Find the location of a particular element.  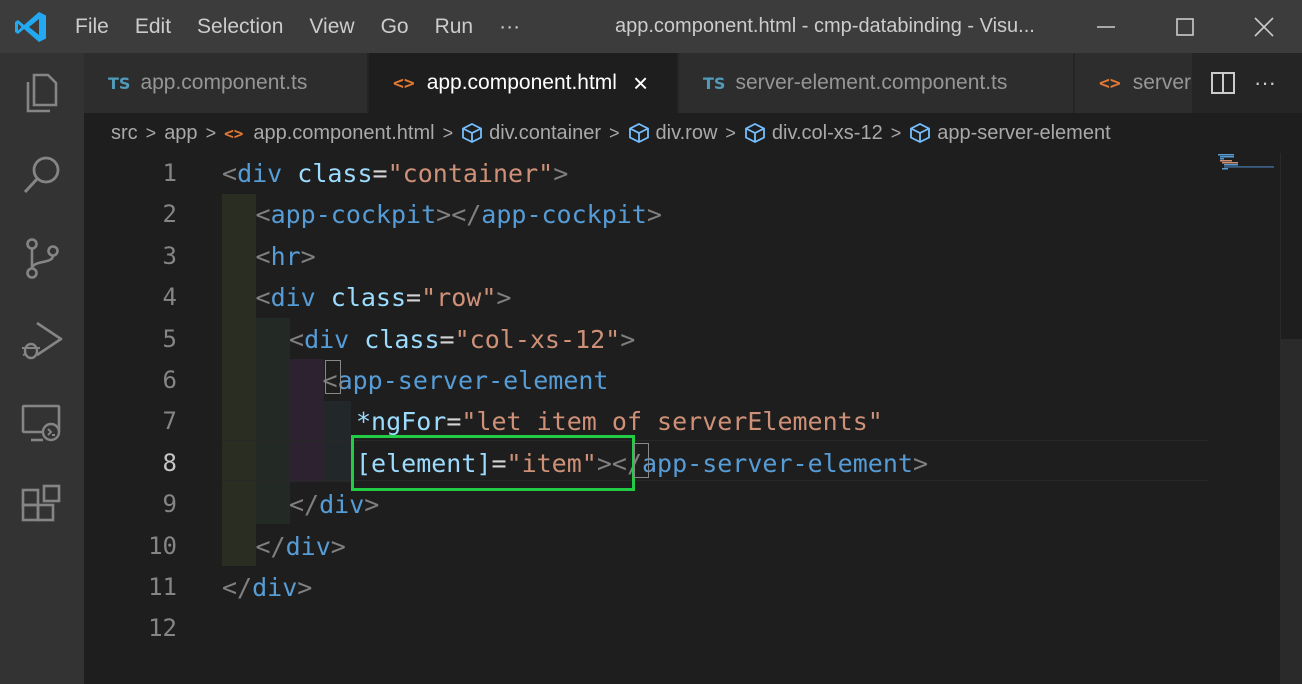

menu-bar: File Edit Selection View Go Run ··· is located at coordinates (297, 26).